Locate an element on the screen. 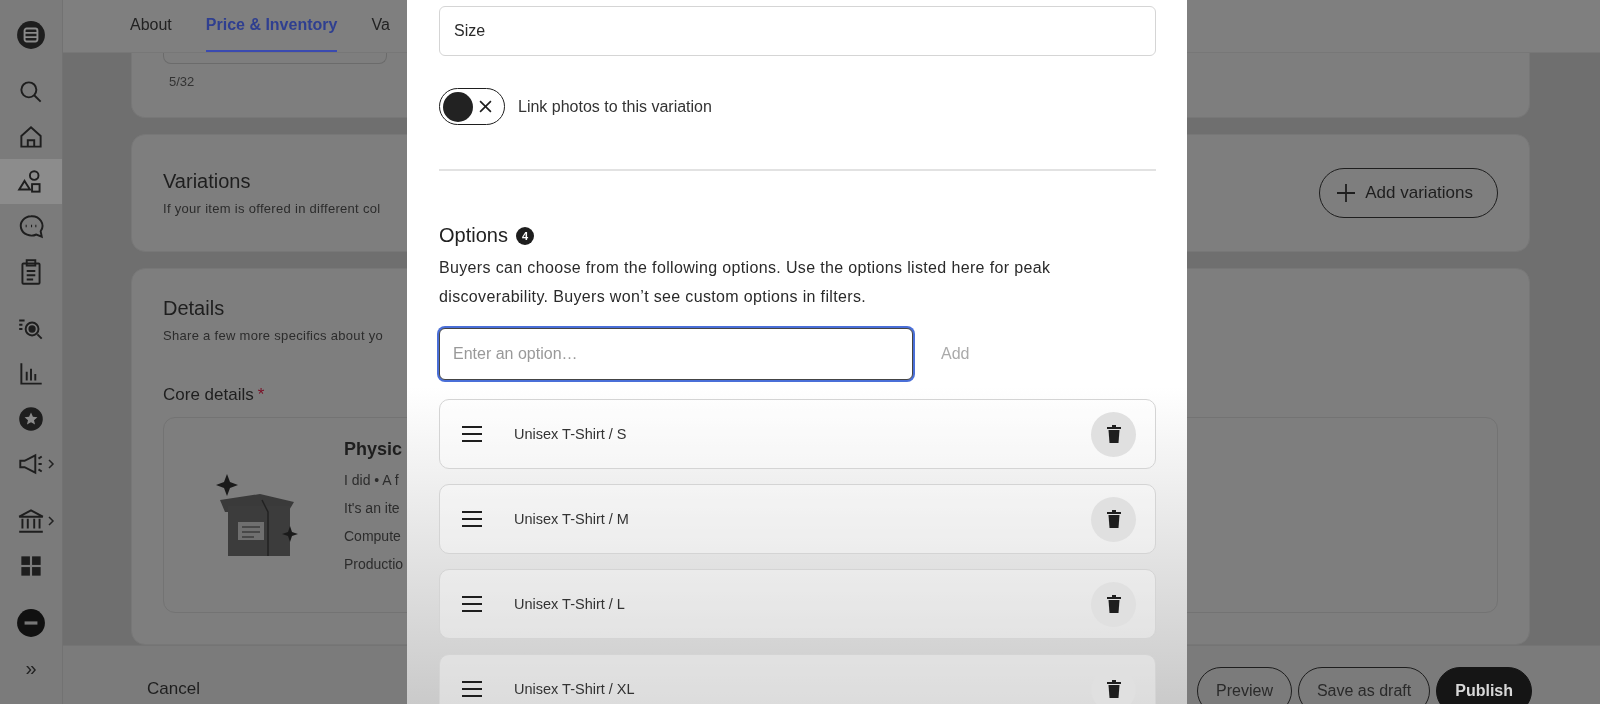 Image resolution: width=1600 pixels, height=704 pixels. section-description: If your item is offered in different col is located at coordinates (272, 208).